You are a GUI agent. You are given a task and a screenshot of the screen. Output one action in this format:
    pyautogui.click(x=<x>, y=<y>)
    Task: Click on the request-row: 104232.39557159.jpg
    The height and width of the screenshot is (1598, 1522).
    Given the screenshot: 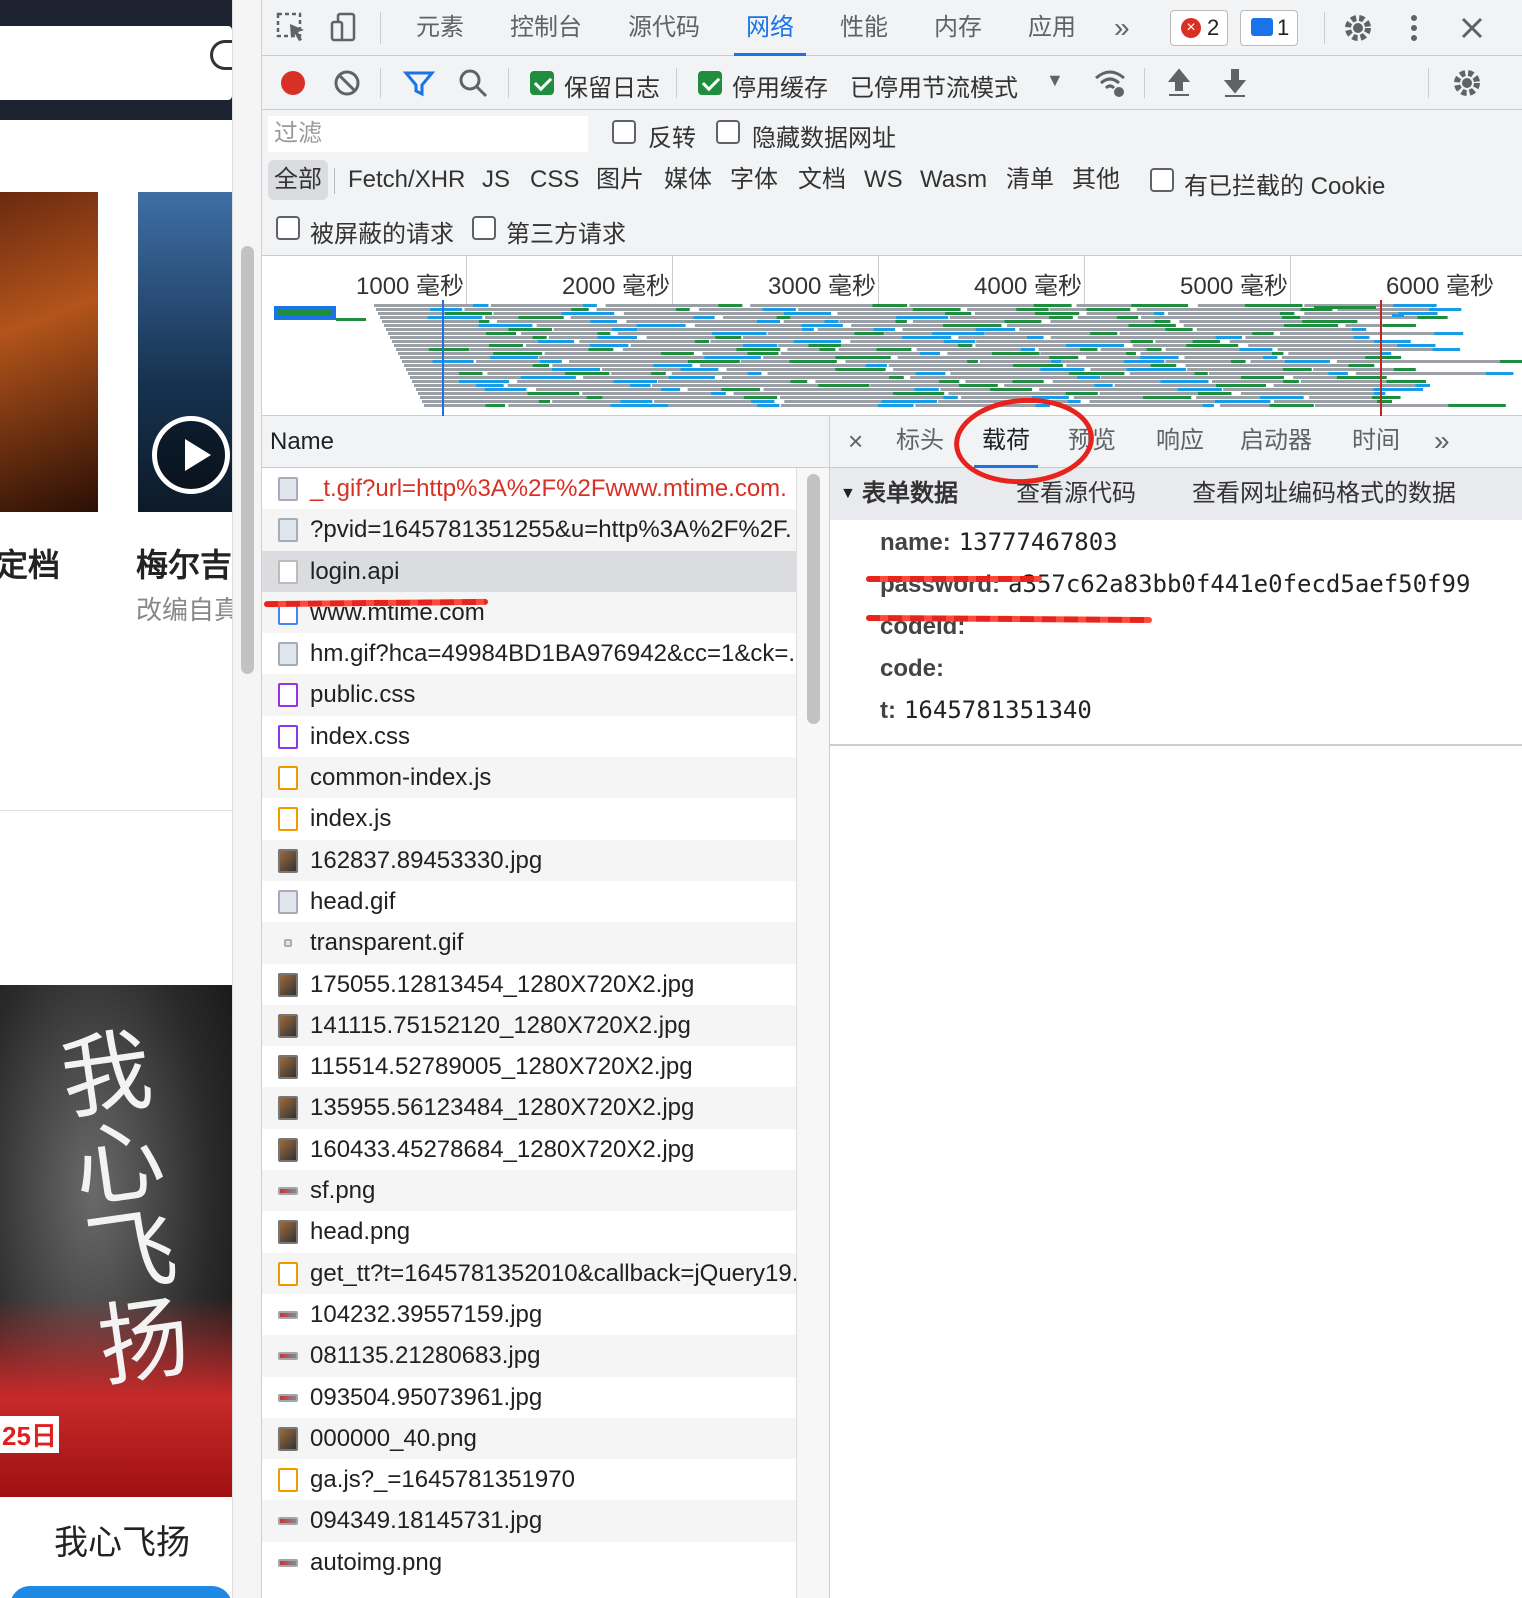 What is the action you would take?
    pyautogui.click(x=529, y=1314)
    